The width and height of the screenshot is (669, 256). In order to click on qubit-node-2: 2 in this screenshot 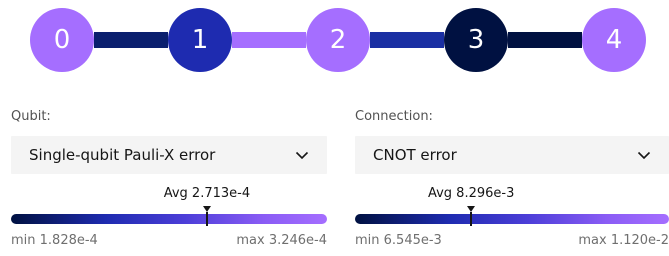, I will do `click(338, 40)`.